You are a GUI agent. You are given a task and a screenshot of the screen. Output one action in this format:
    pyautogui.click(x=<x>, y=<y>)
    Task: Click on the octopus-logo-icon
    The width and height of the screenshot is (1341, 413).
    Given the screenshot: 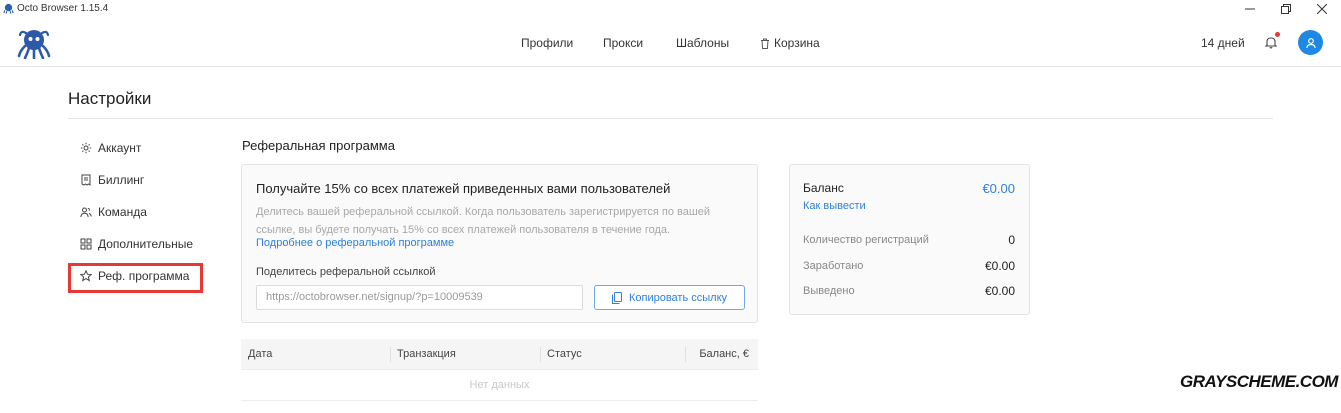 What is the action you would take?
    pyautogui.click(x=34, y=43)
    